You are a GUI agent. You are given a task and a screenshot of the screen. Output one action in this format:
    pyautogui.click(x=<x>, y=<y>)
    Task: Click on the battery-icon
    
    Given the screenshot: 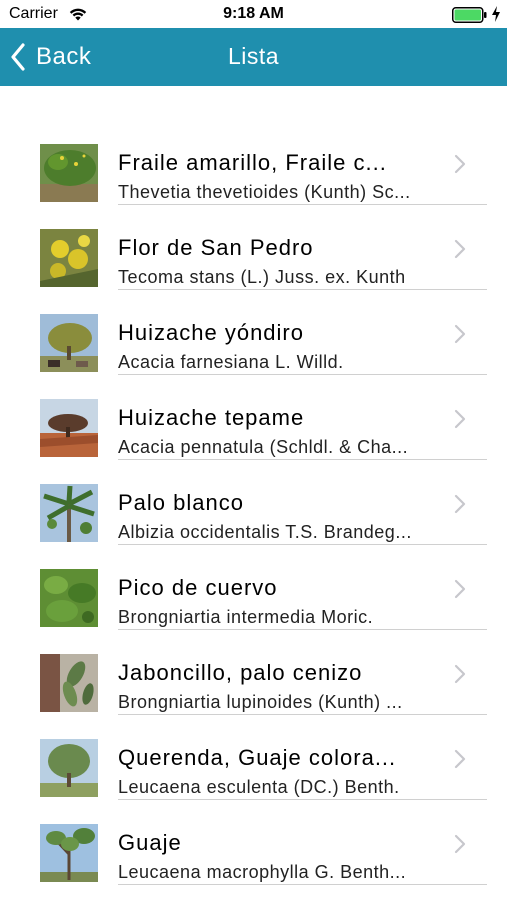 What is the action you would take?
    pyautogui.click(x=469, y=15)
    